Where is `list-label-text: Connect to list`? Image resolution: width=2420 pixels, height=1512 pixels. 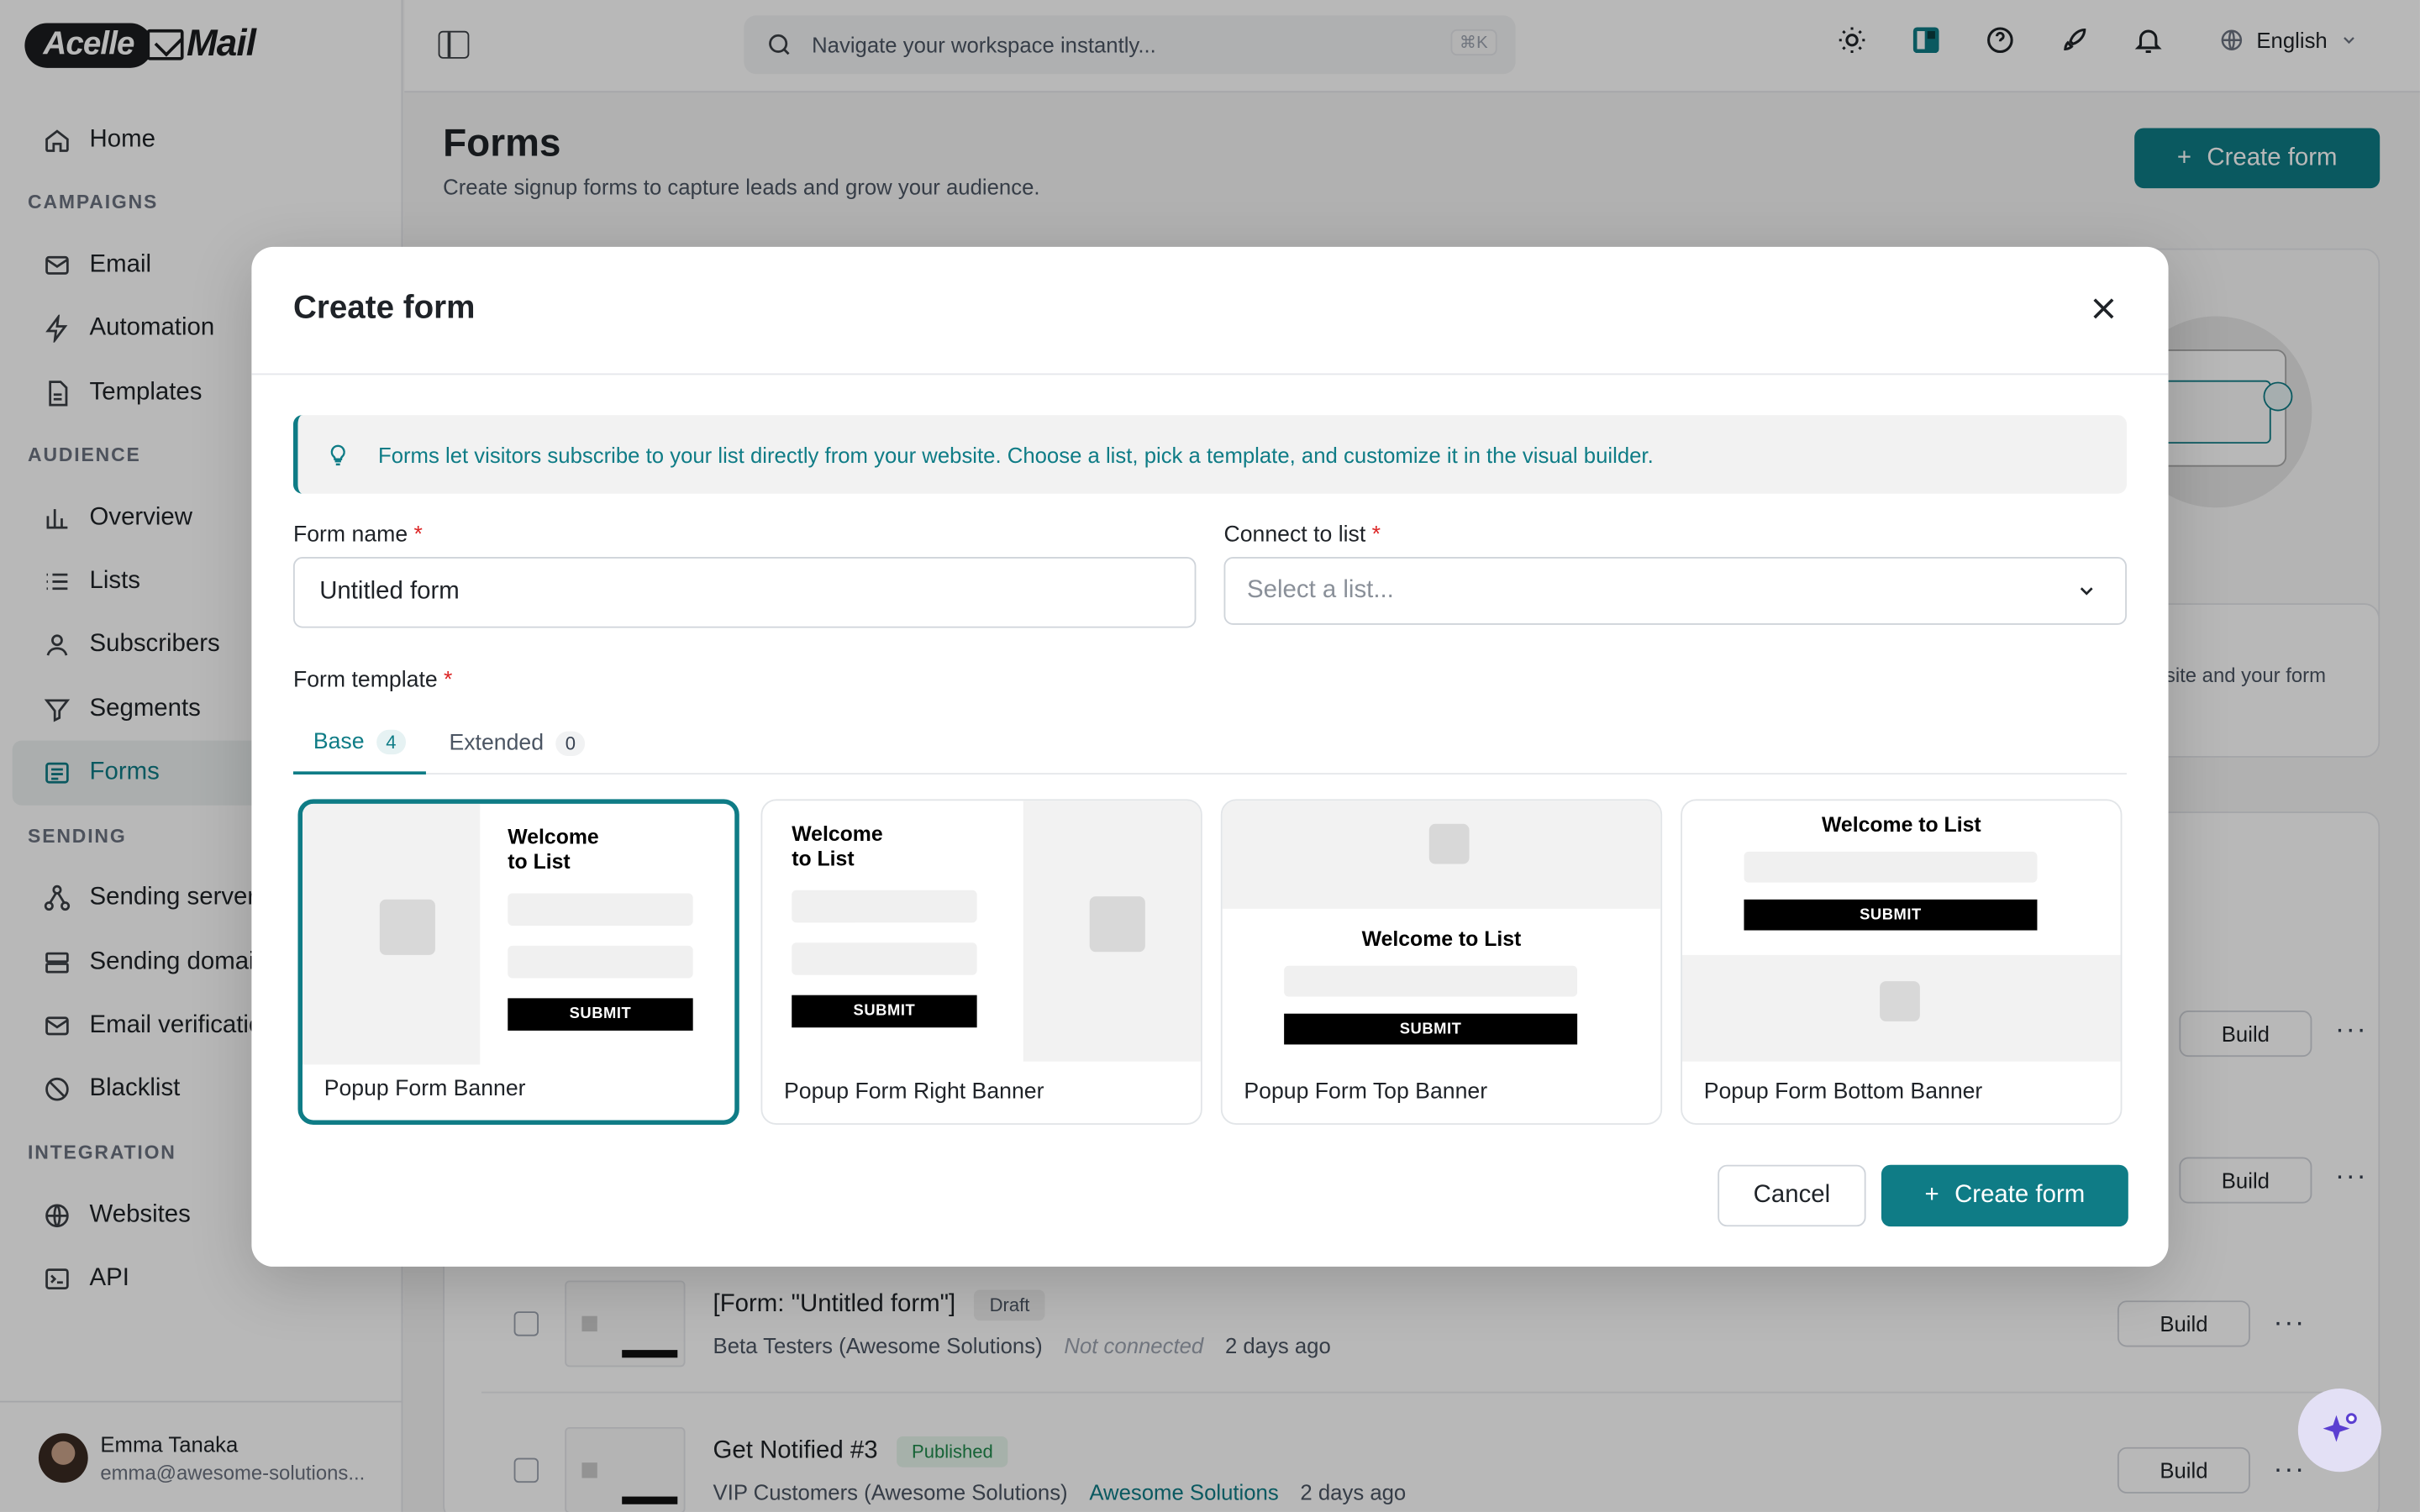
list-label-text: Connect to list is located at coordinates (1294, 535).